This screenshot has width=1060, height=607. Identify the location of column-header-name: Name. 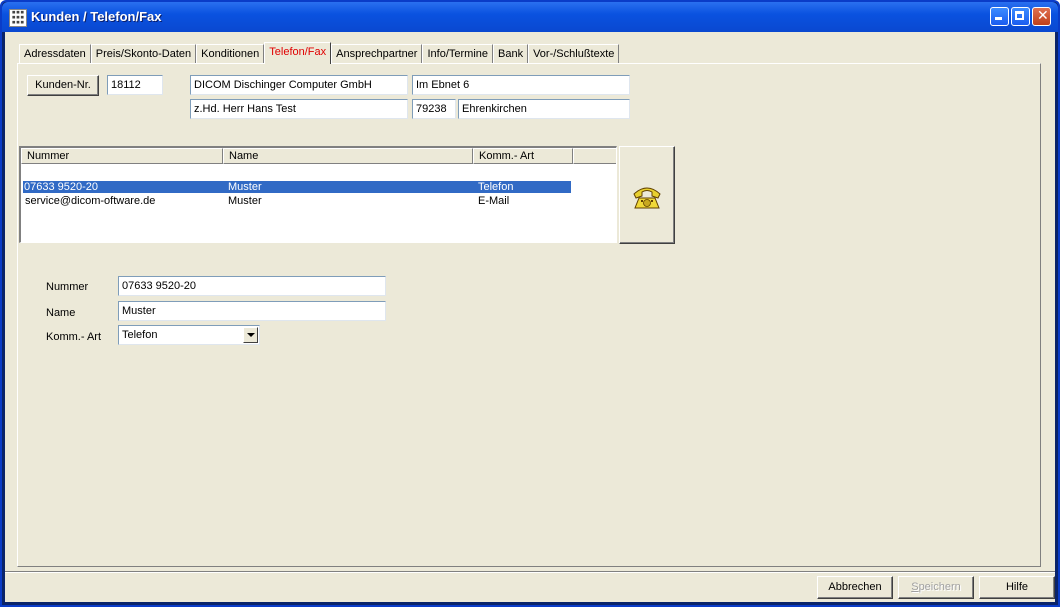
(348, 156).